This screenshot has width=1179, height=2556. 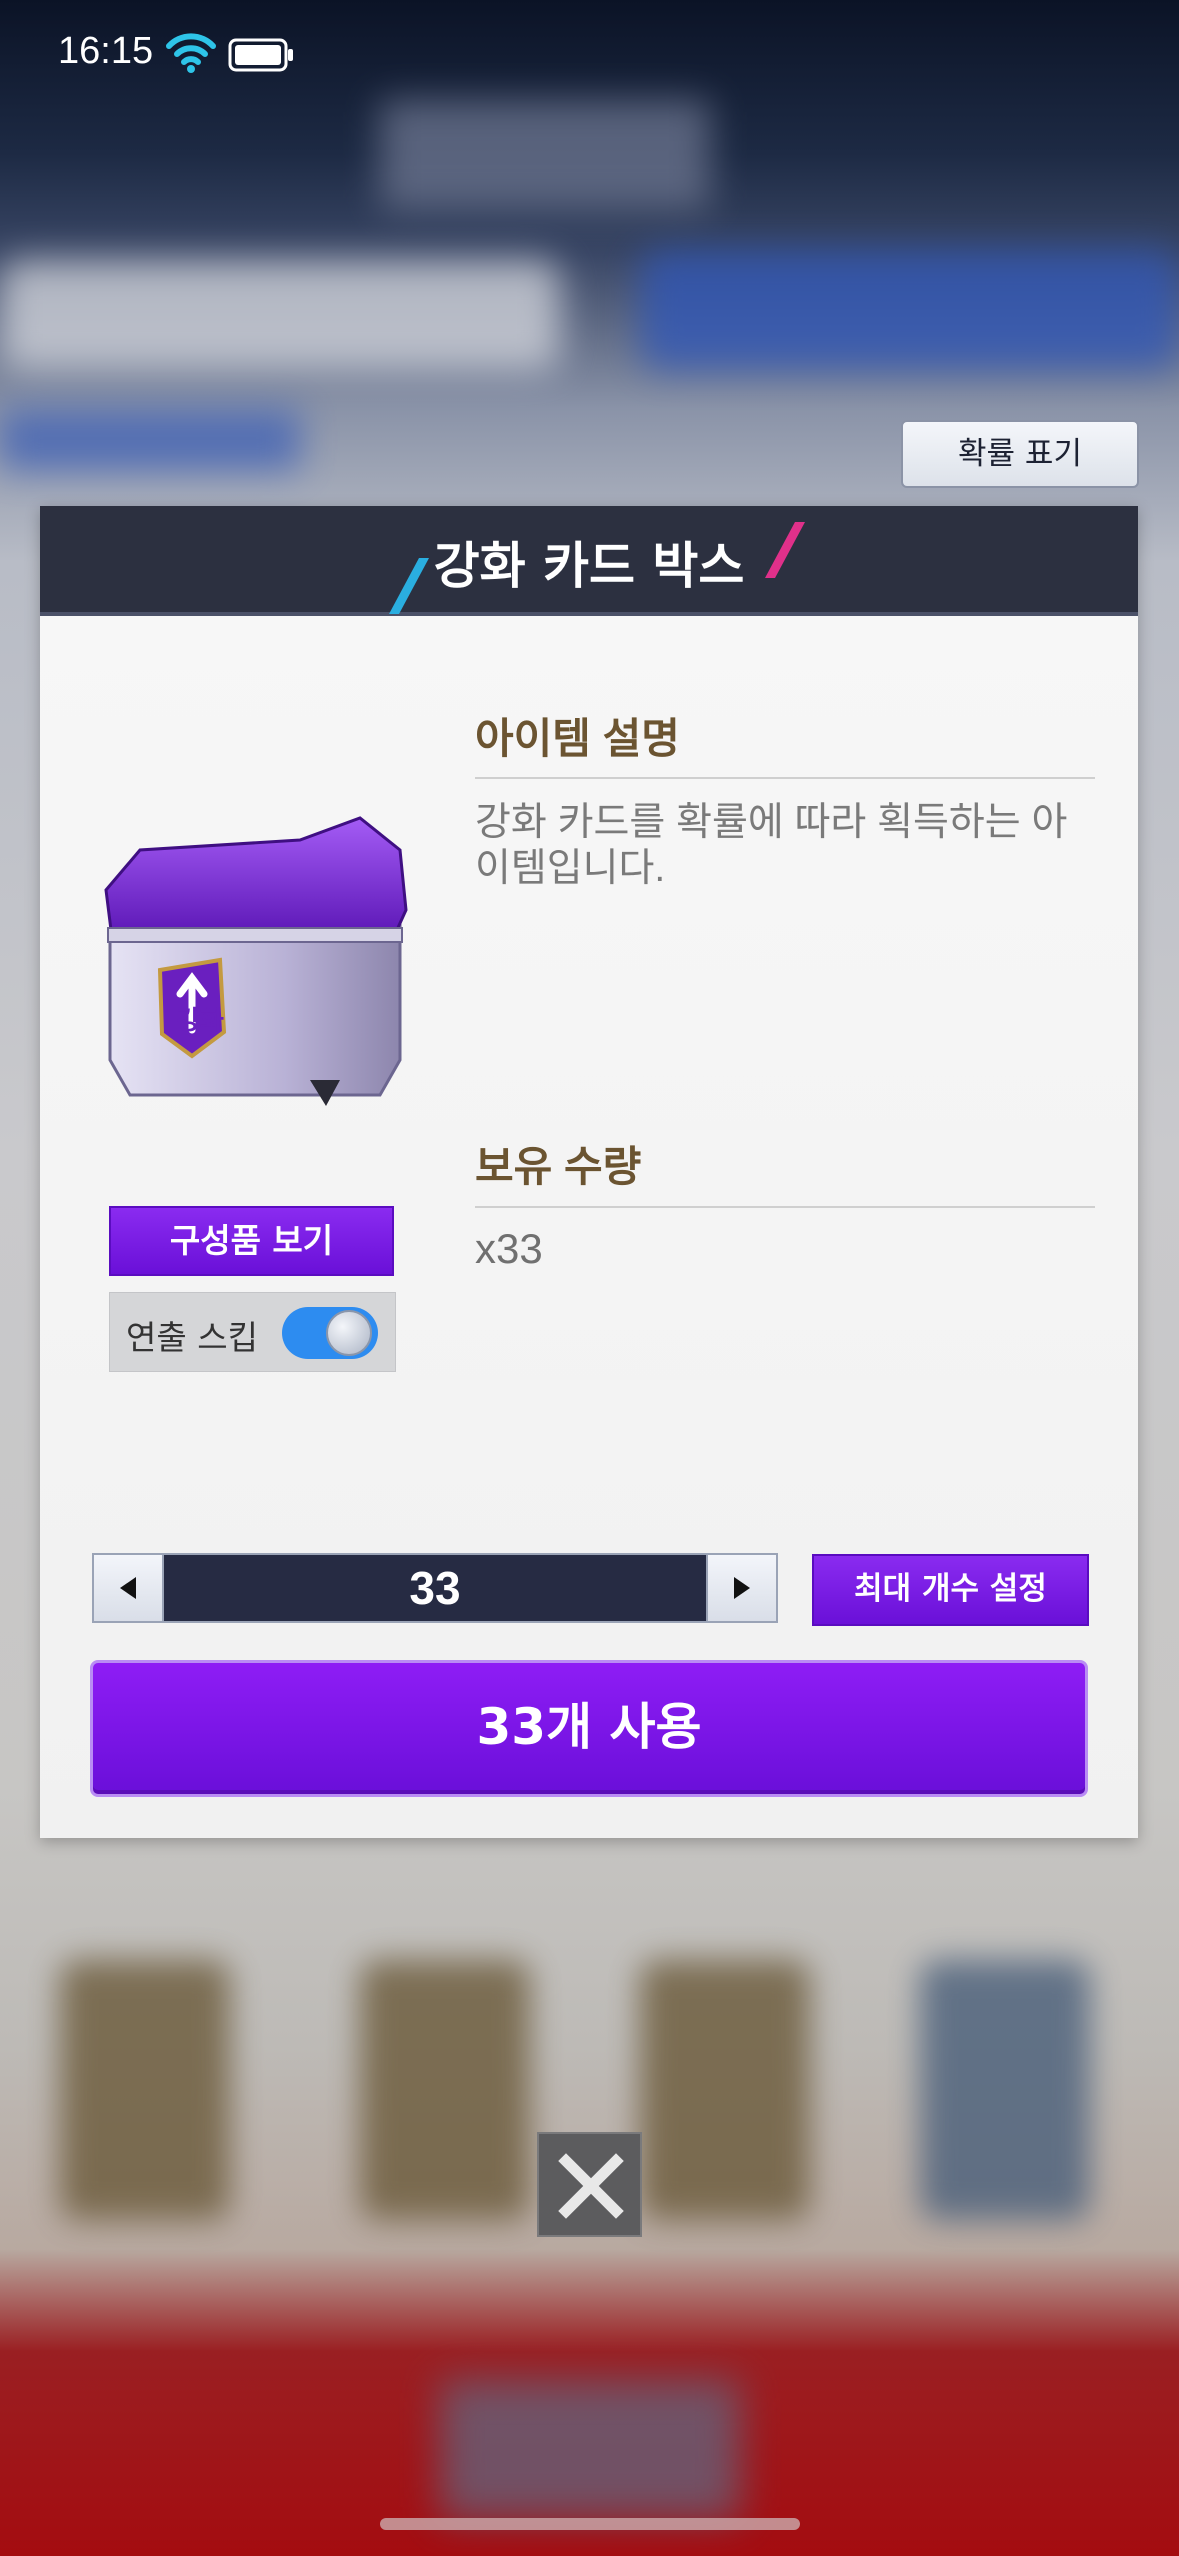 I want to click on dialog-header: 강화 카드 박스, so click(x=589, y=561).